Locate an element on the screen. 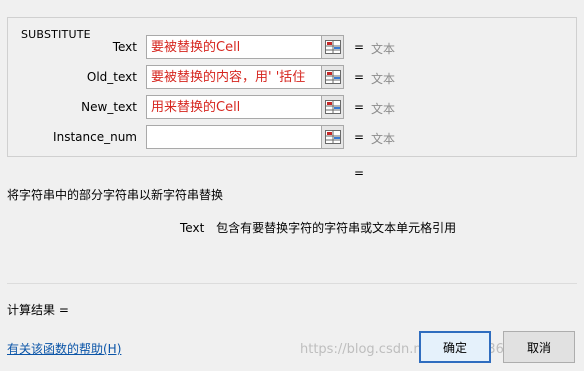 The image size is (584, 371). arg-input-new-text: 用来替换的Cell is located at coordinates (234, 107).